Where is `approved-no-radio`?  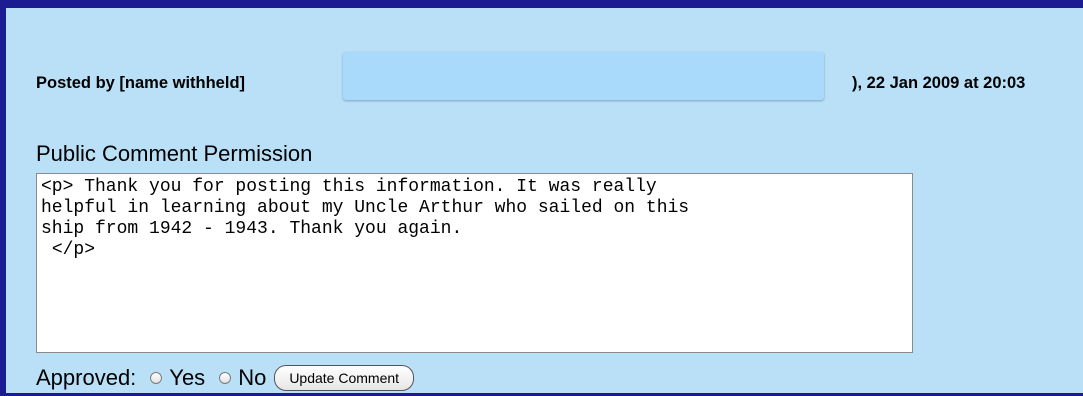 approved-no-radio is located at coordinates (225, 378).